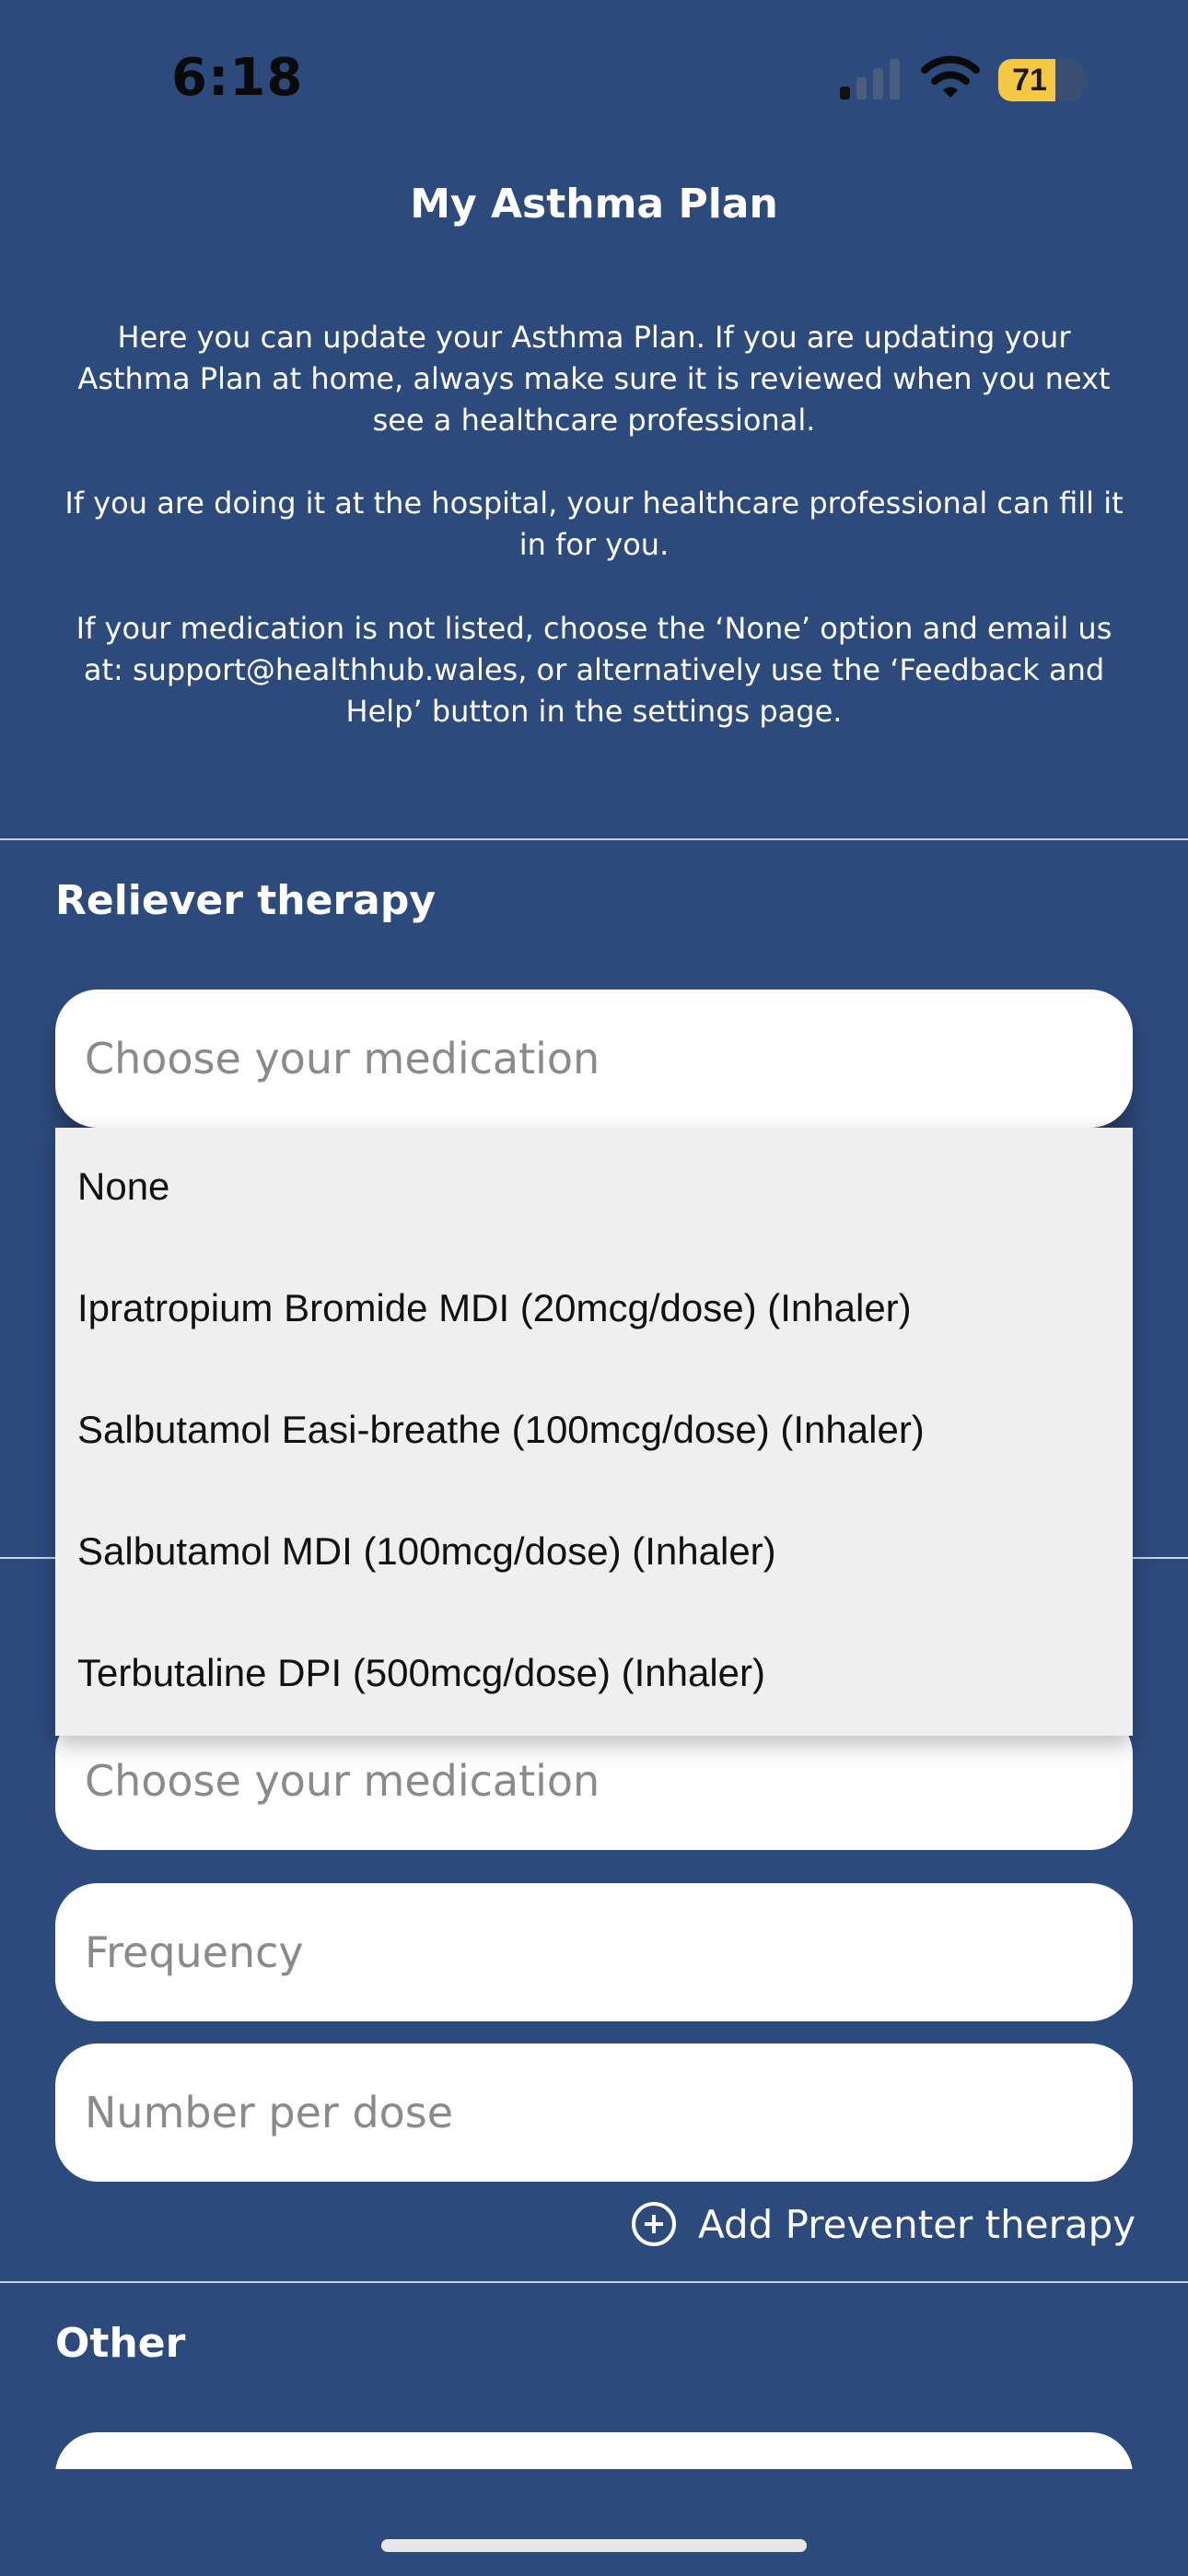 This screenshot has width=1188, height=2576. I want to click on dropdown-option: Salbutamol MDI (100mcg/dose) (Inhaler), so click(427, 1551).